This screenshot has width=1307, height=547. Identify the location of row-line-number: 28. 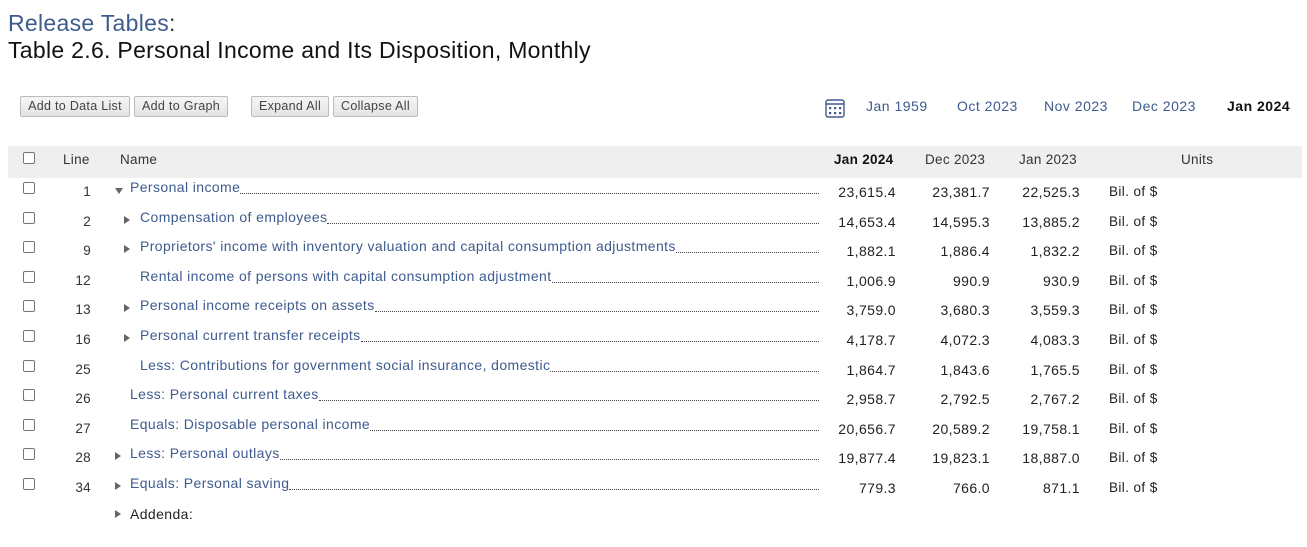
(83, 458).